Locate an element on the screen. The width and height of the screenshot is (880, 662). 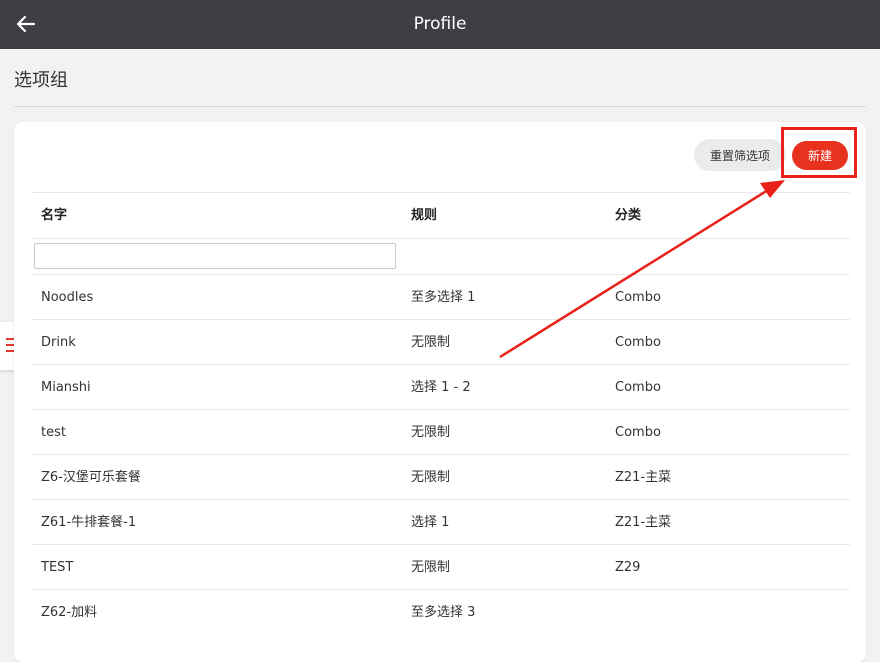
column-header-rule: 规则 is located at coordinates (424, 216).